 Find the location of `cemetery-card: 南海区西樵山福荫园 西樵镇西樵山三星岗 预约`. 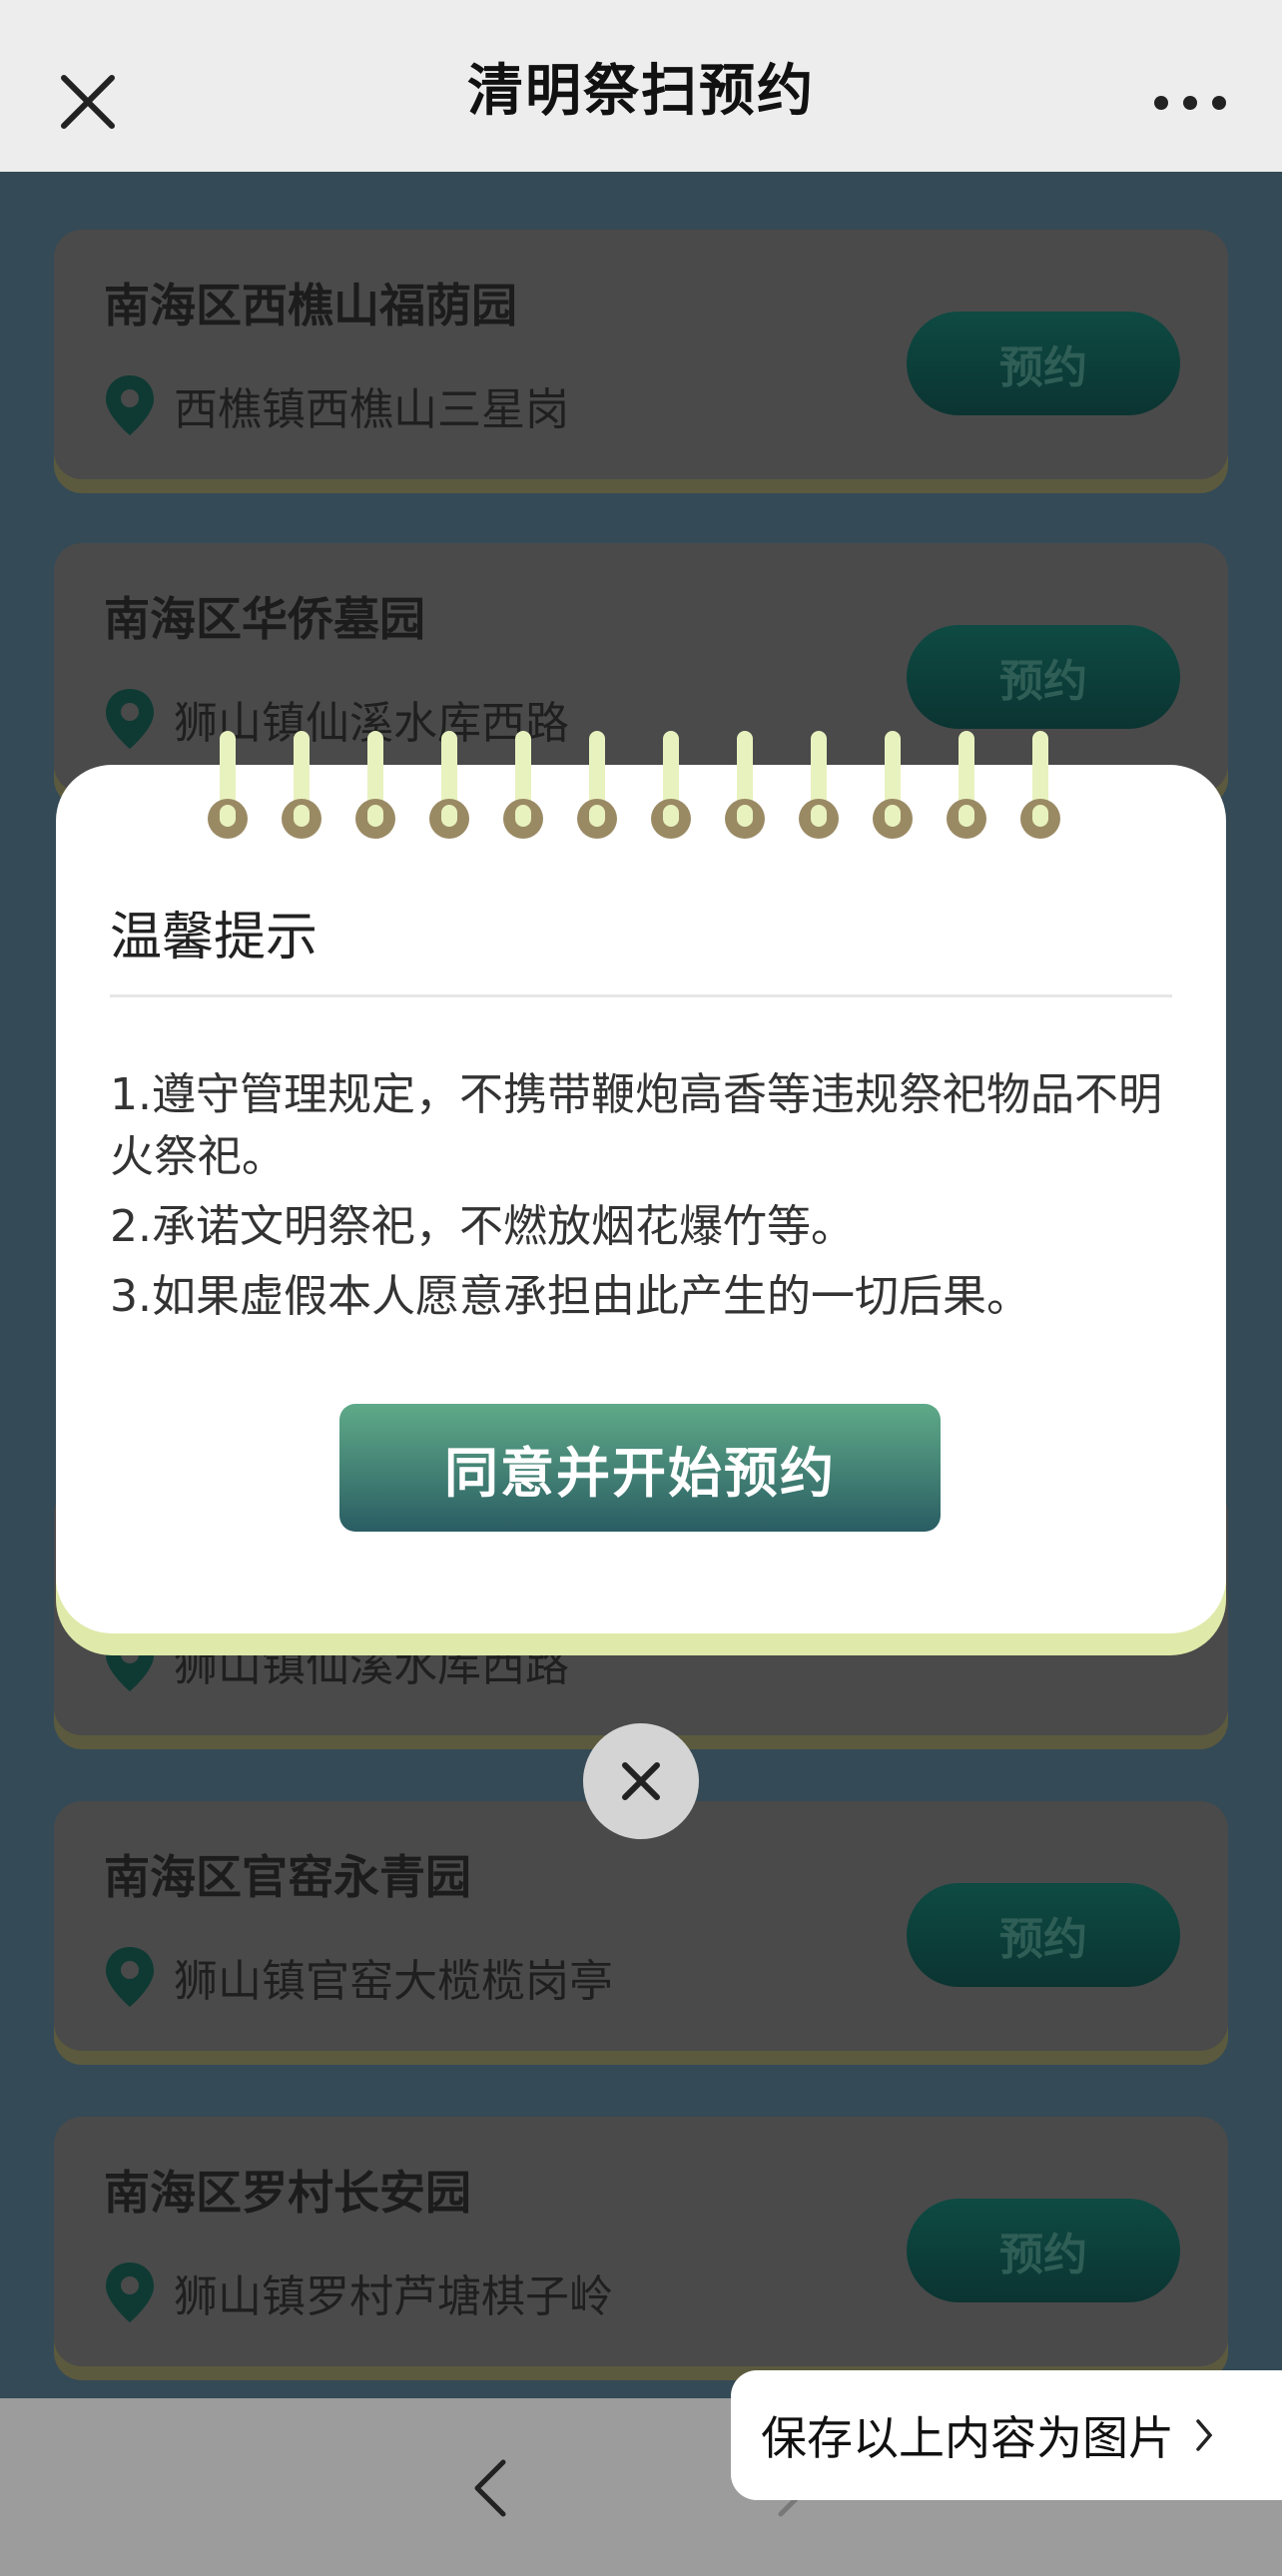

cemetery-card: 南海区西樵山福荫园 西樵镇西樵山三星岗 预约 is located at coordinates (641, 354).